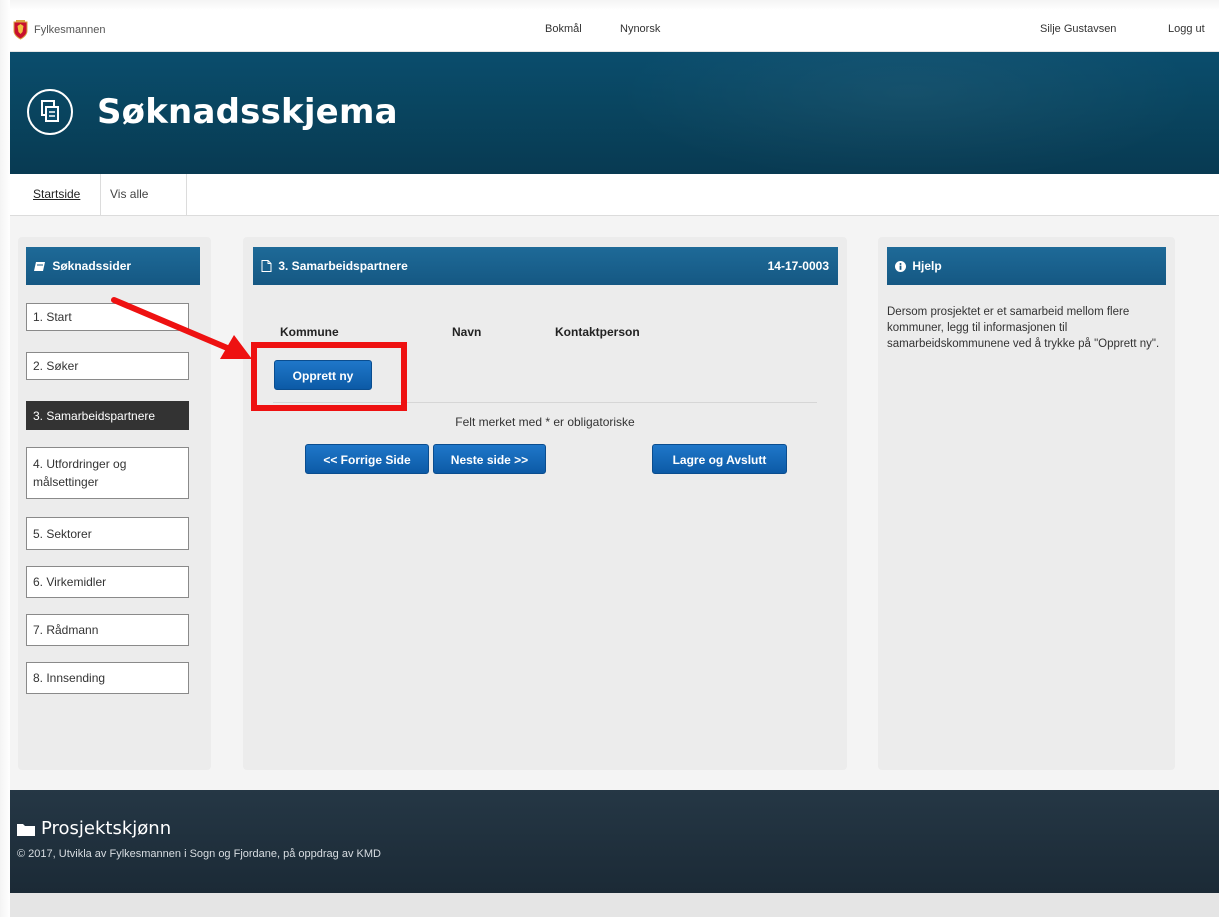  What do you see at coordinates (597, 332) in the screenshot?
I see `column-header-kontaktperson: Kontaktperson` at bounding box center [597, 332].